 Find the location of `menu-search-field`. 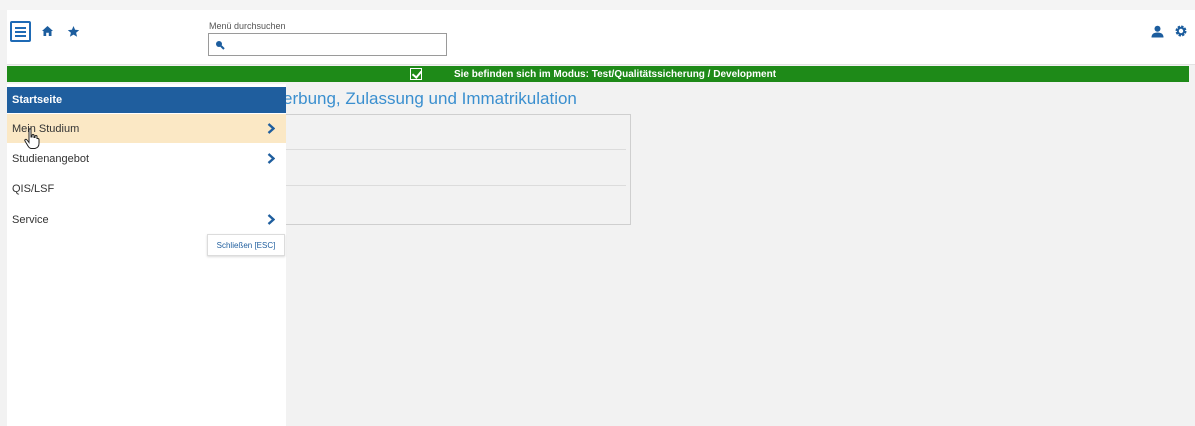

menu-search-field is located at coordinates (327, 44).